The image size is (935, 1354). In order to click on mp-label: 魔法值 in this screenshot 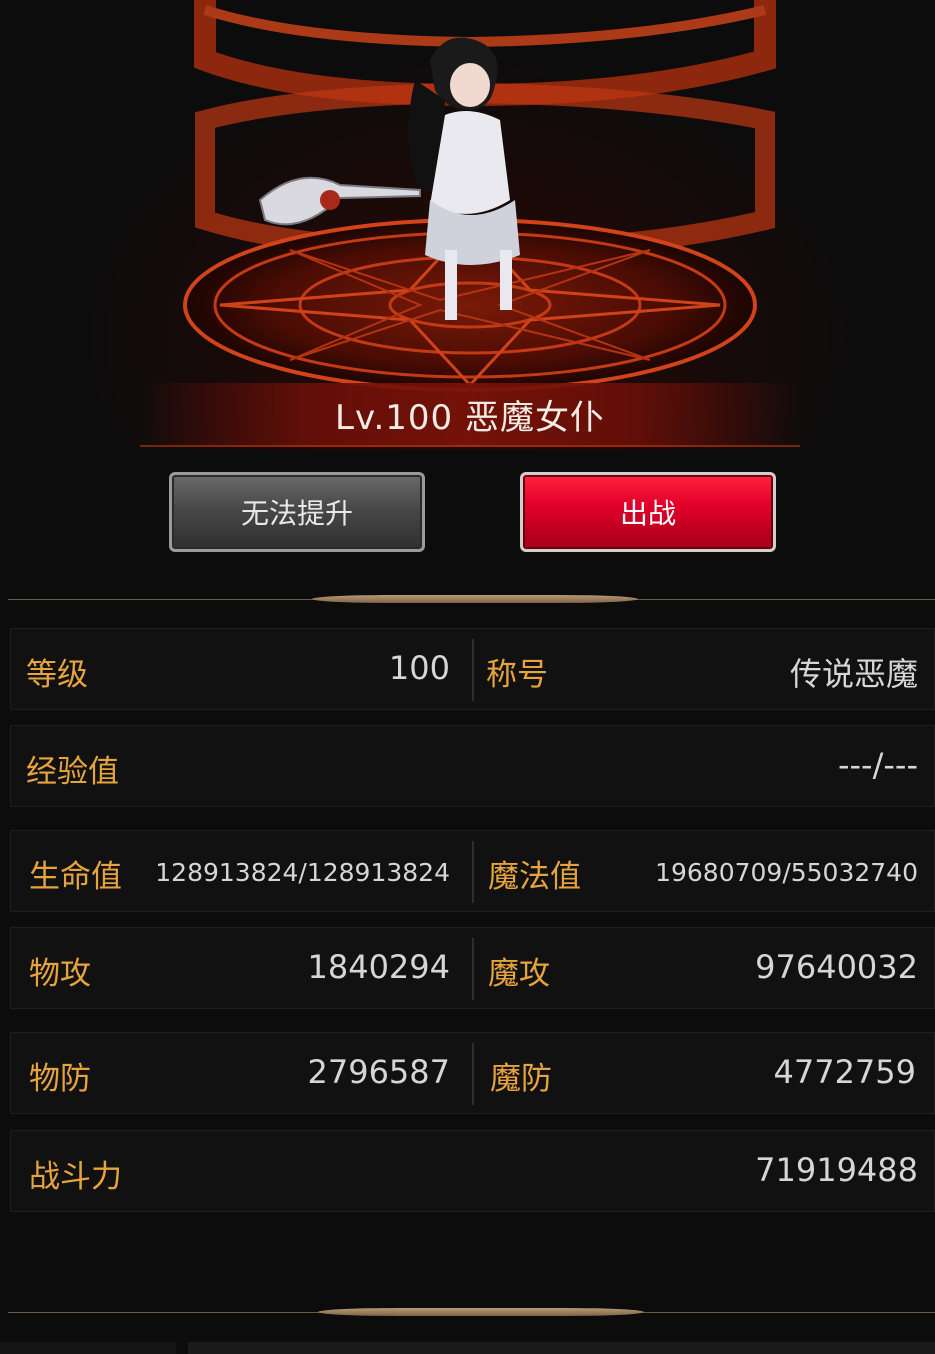, I will do `click(534, 877)`.